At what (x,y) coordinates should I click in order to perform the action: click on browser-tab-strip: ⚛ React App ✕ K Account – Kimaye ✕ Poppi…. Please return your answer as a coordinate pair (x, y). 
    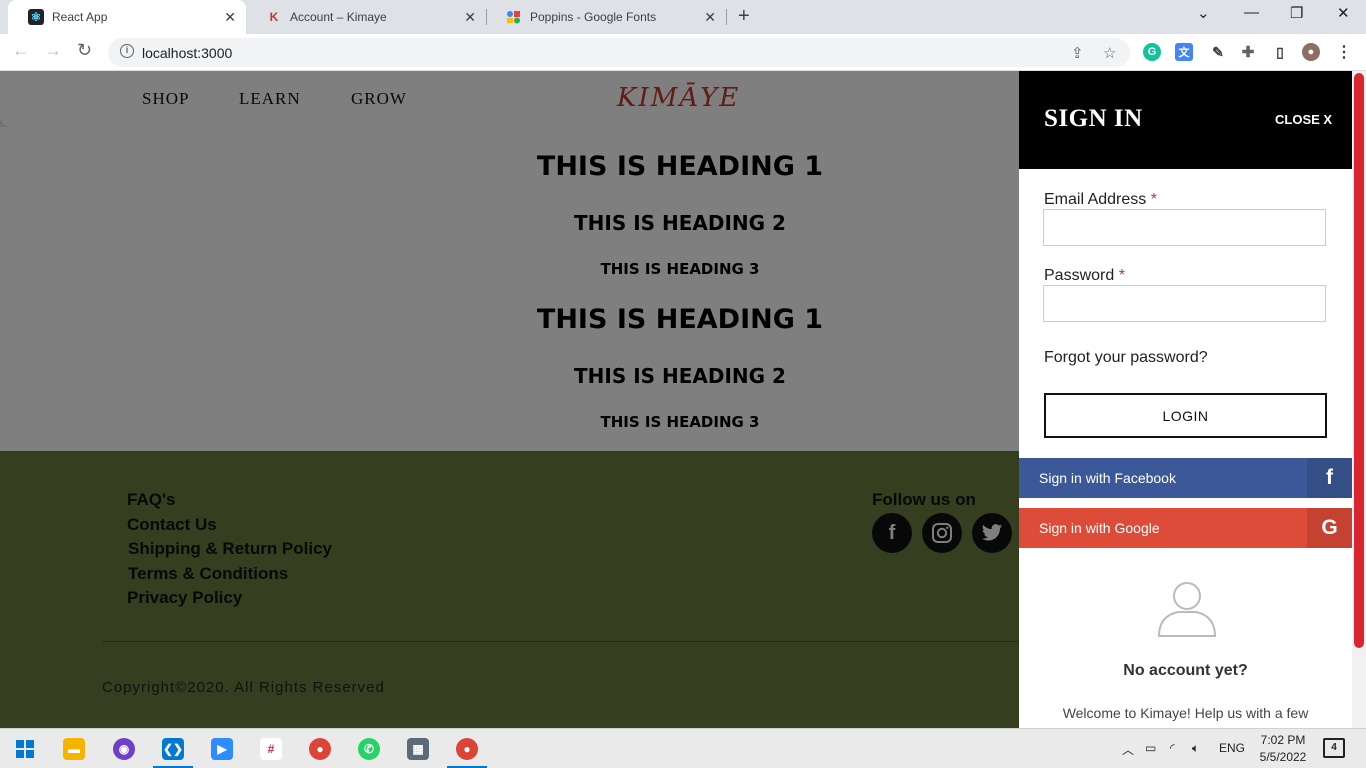
    Looking at the image, I should click on (683, 17).